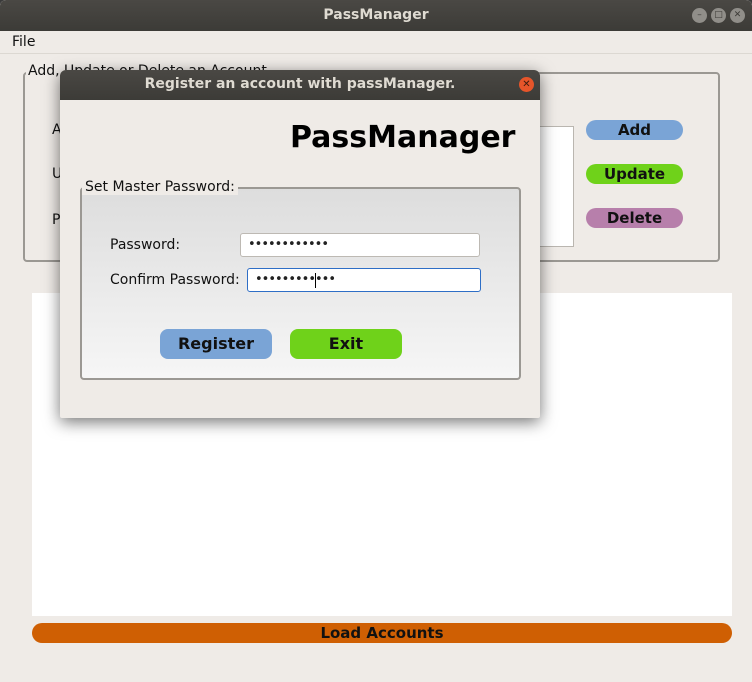  Describe the element at coordinates (526, 84) in the screenshot. I see `dialog-close-icon: ✕` at that location.